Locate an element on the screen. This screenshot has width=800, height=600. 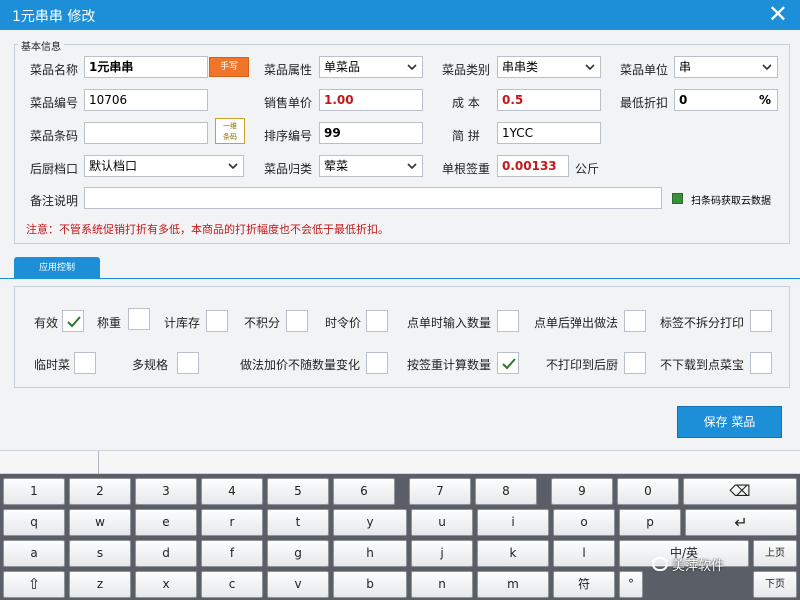
barcode-field is located at coordinates (146, 133).